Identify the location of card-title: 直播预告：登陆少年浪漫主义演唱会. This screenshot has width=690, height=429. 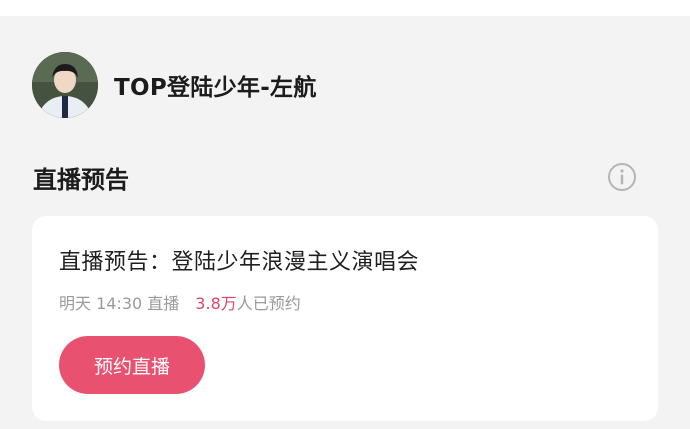
(239, 262).